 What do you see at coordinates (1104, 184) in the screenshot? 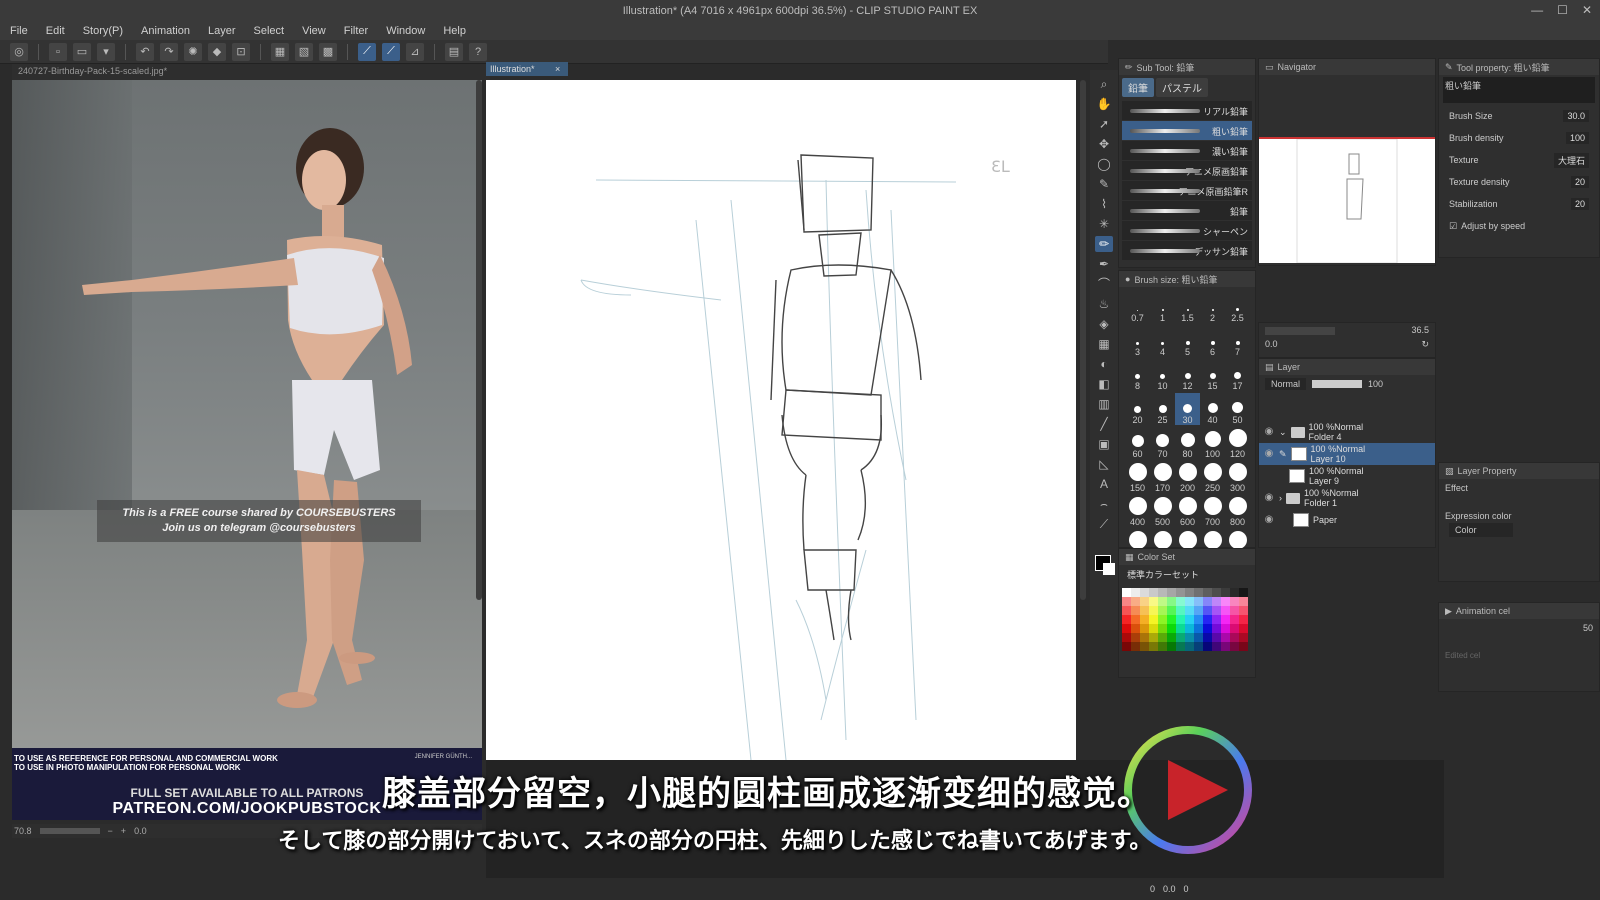
I see `selection-pen-icon: ✎` at bounding box center [1104, 184].